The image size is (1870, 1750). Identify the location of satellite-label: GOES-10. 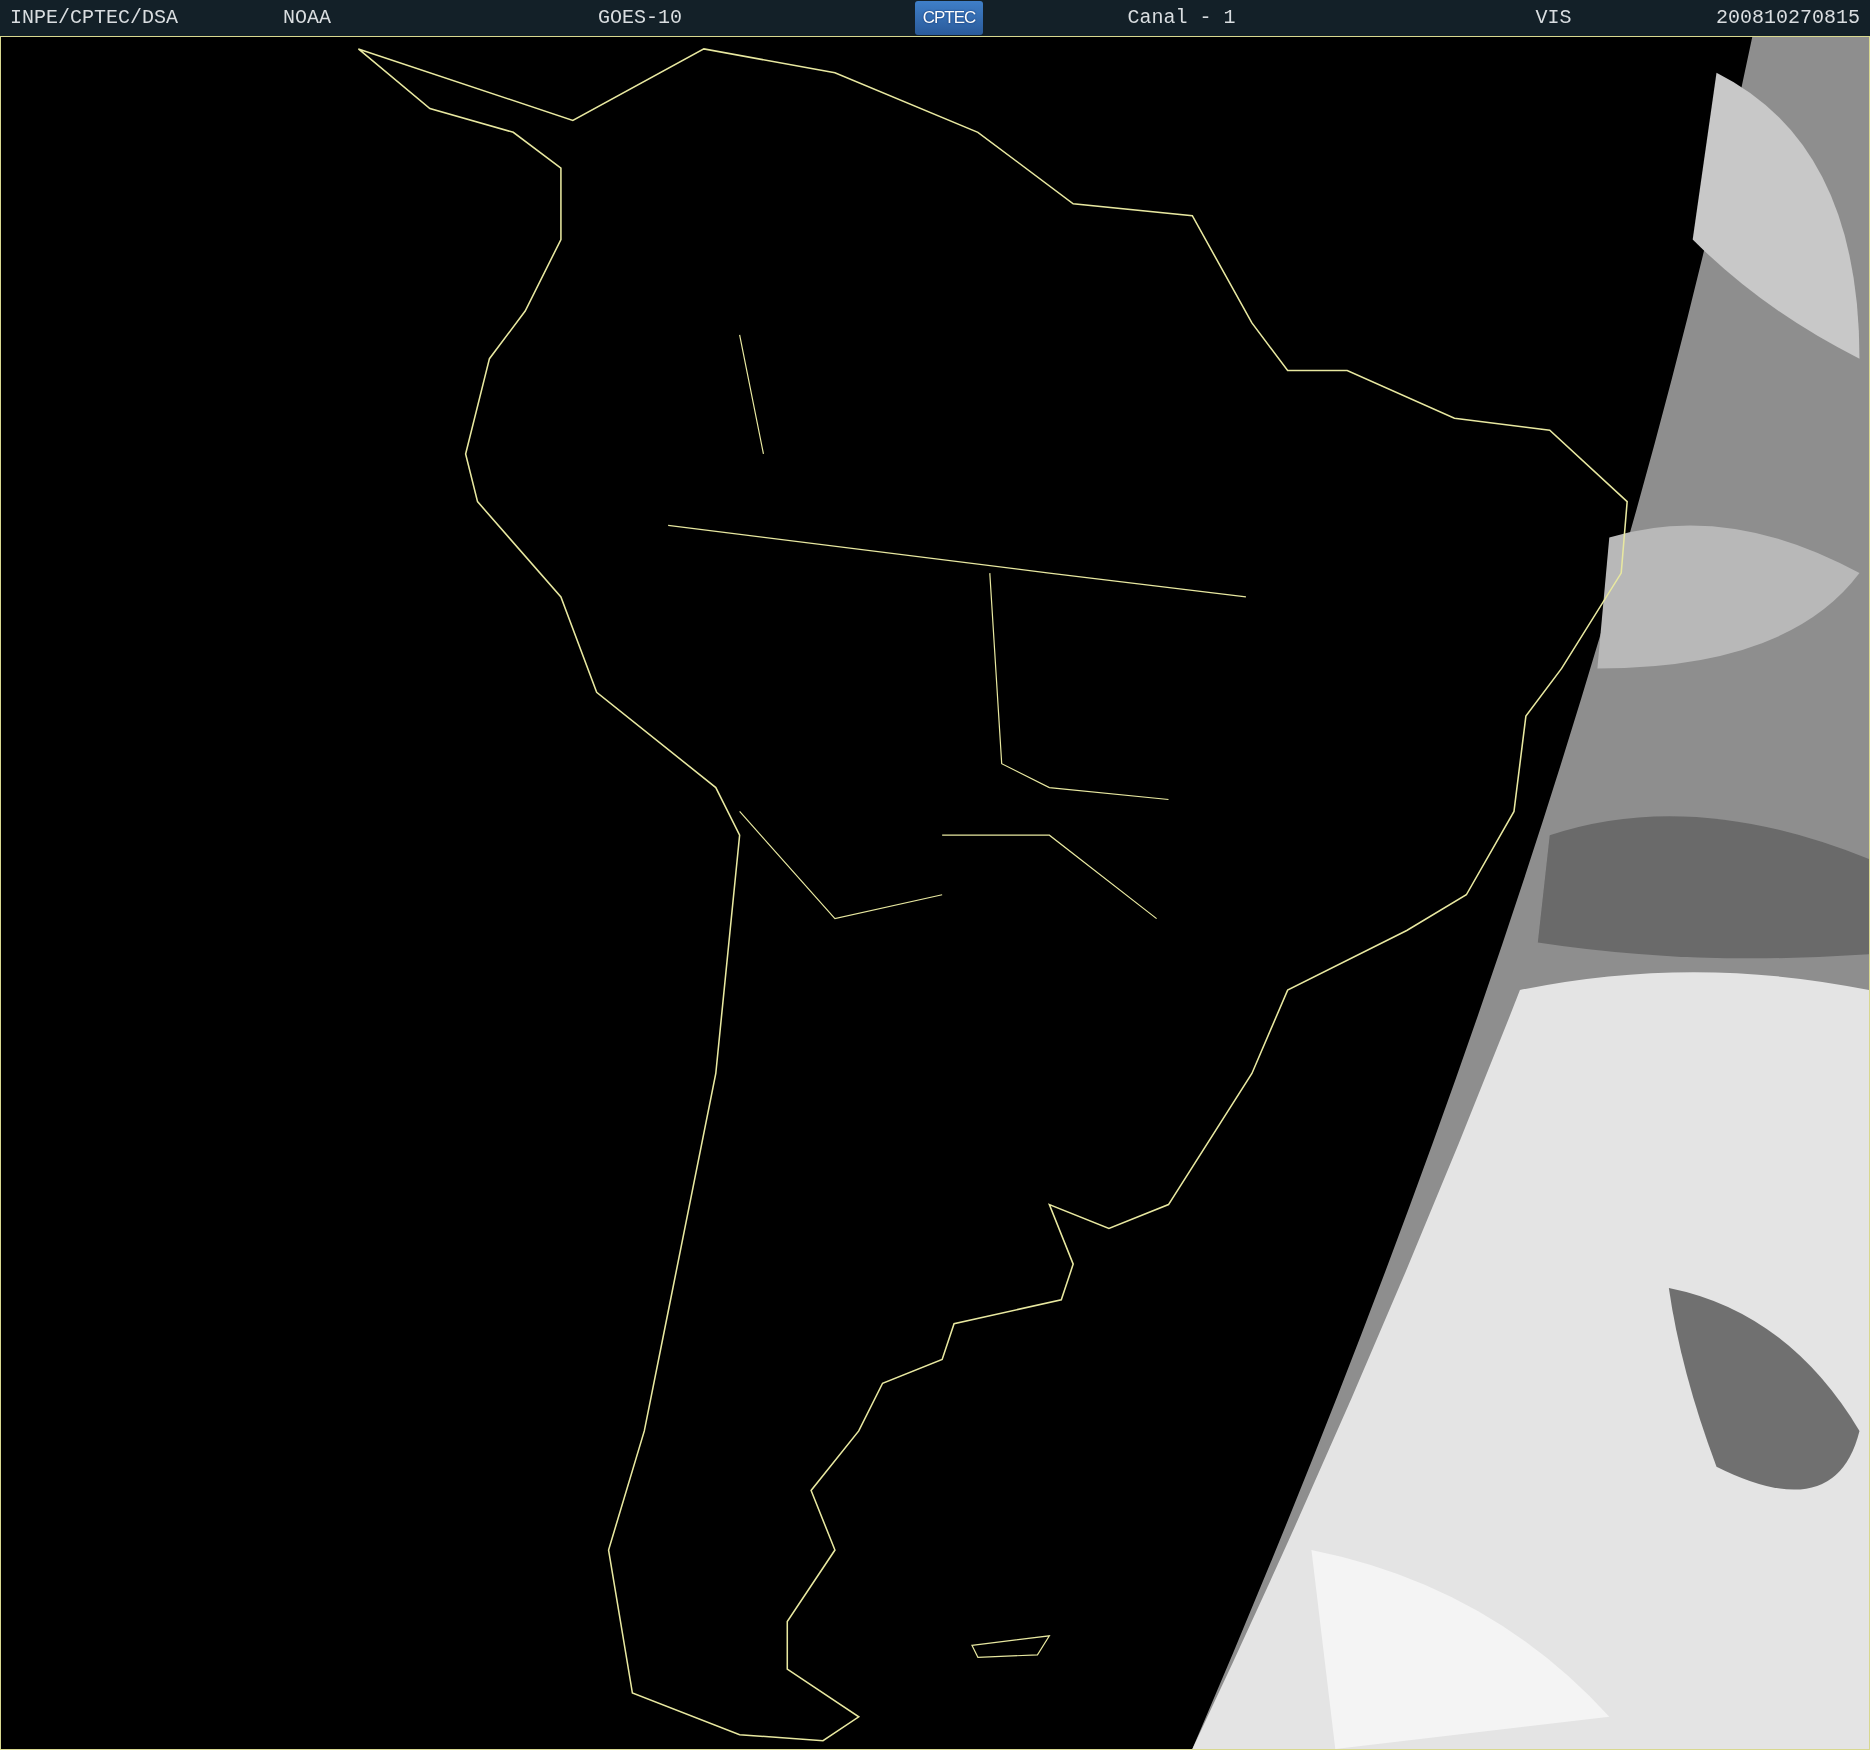
(640, 18).